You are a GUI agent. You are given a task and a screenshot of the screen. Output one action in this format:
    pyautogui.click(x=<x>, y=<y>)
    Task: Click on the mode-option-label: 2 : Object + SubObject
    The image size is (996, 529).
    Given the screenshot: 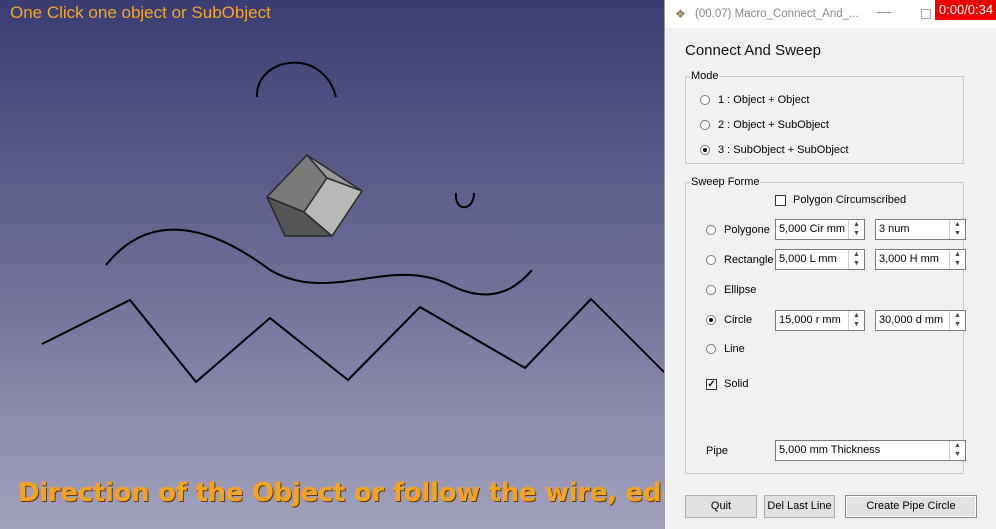 What is the action you would take?
    pyautogui.click(x=773, y=125)
    